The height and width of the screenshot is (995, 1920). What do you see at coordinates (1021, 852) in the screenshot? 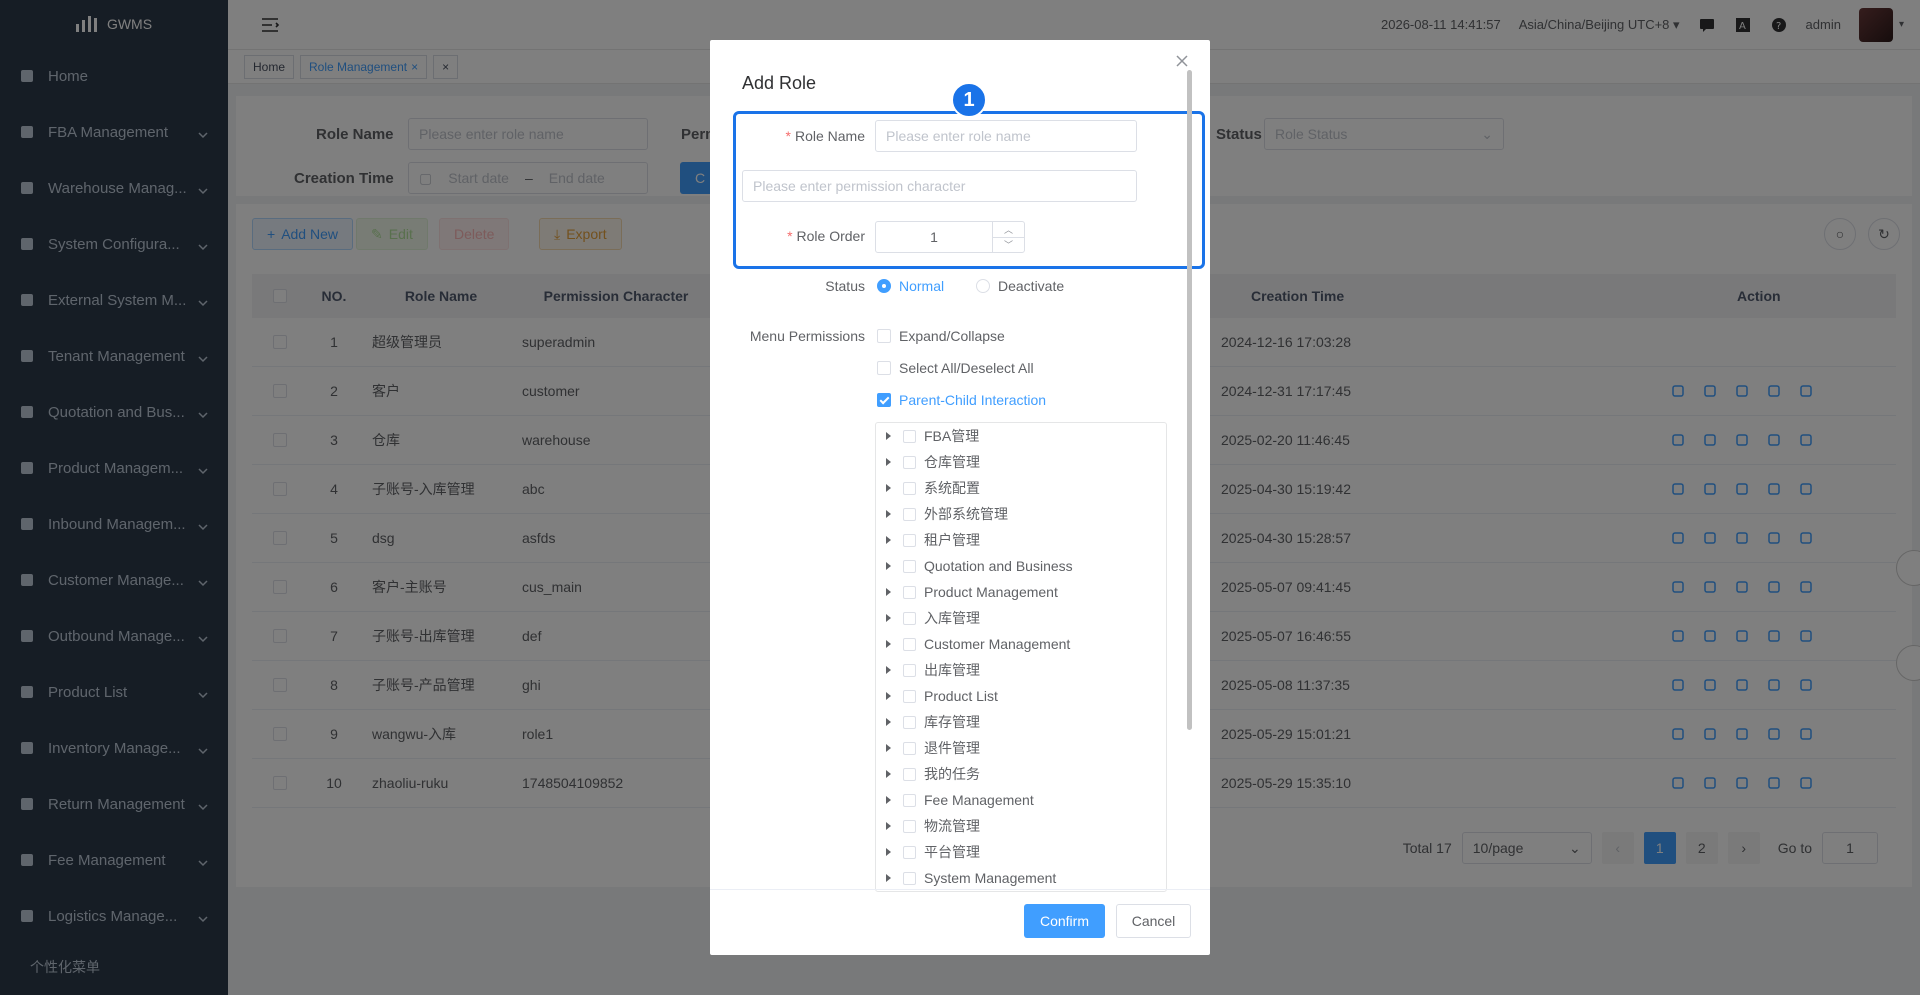
I see `tree-node: 平台管理` at bounding box center [1021, 852].